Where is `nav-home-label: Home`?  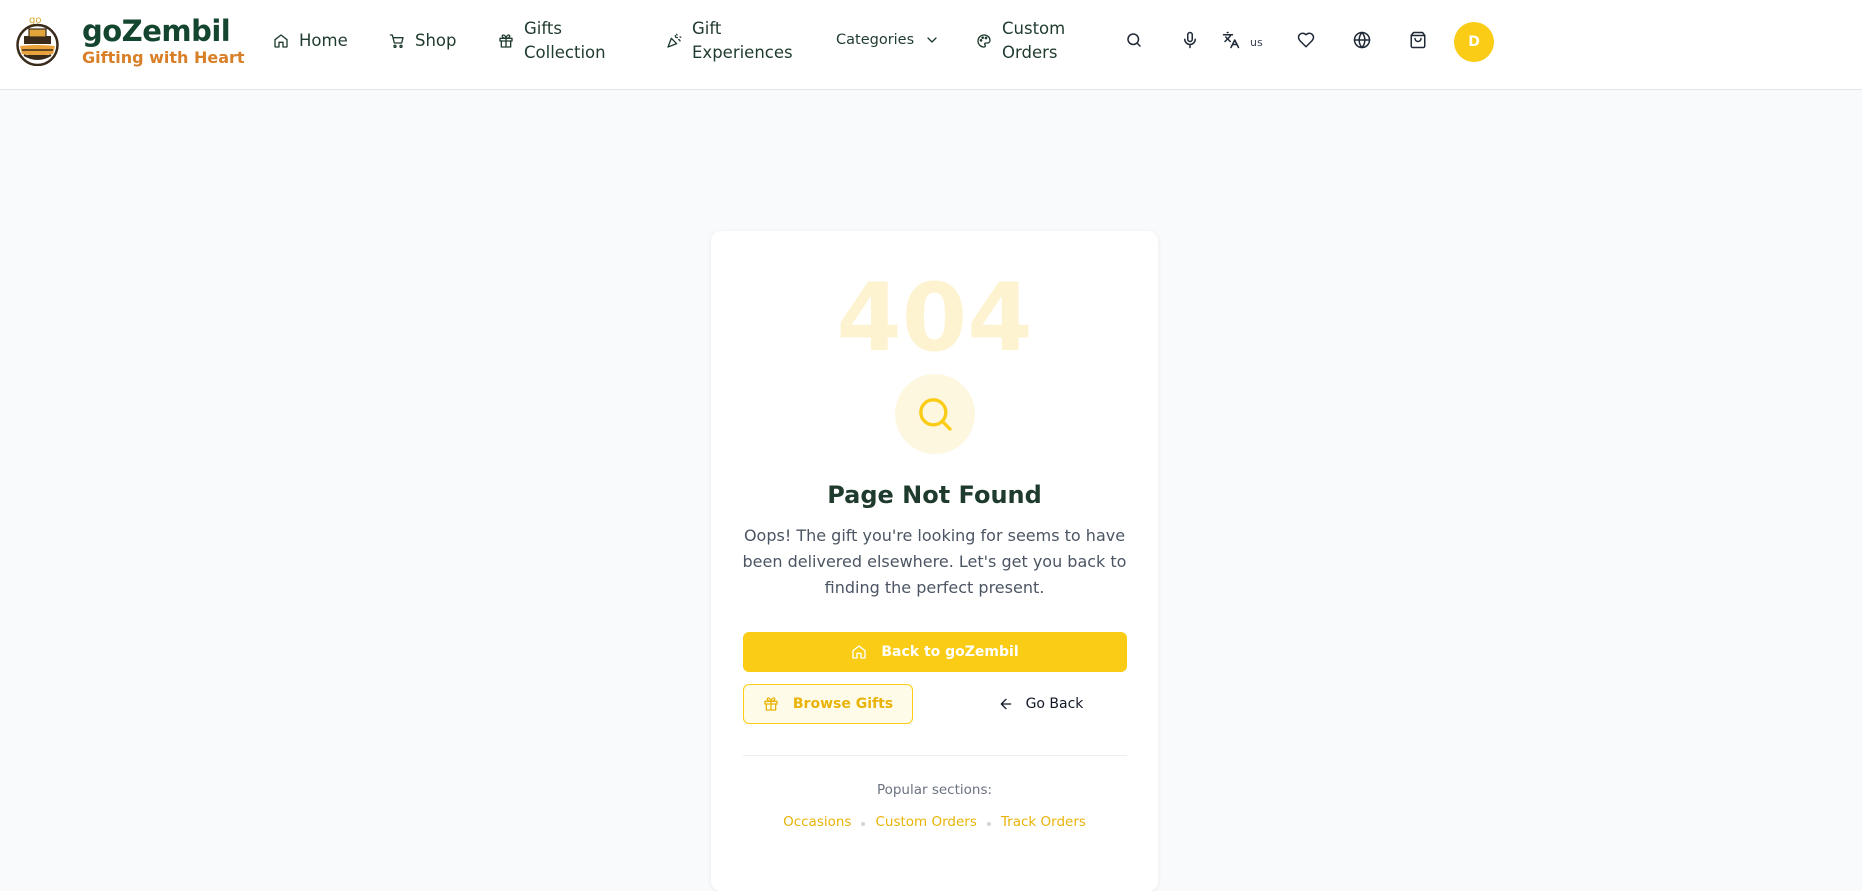 nav-home-label: Home is located at coordinates (323, 40).